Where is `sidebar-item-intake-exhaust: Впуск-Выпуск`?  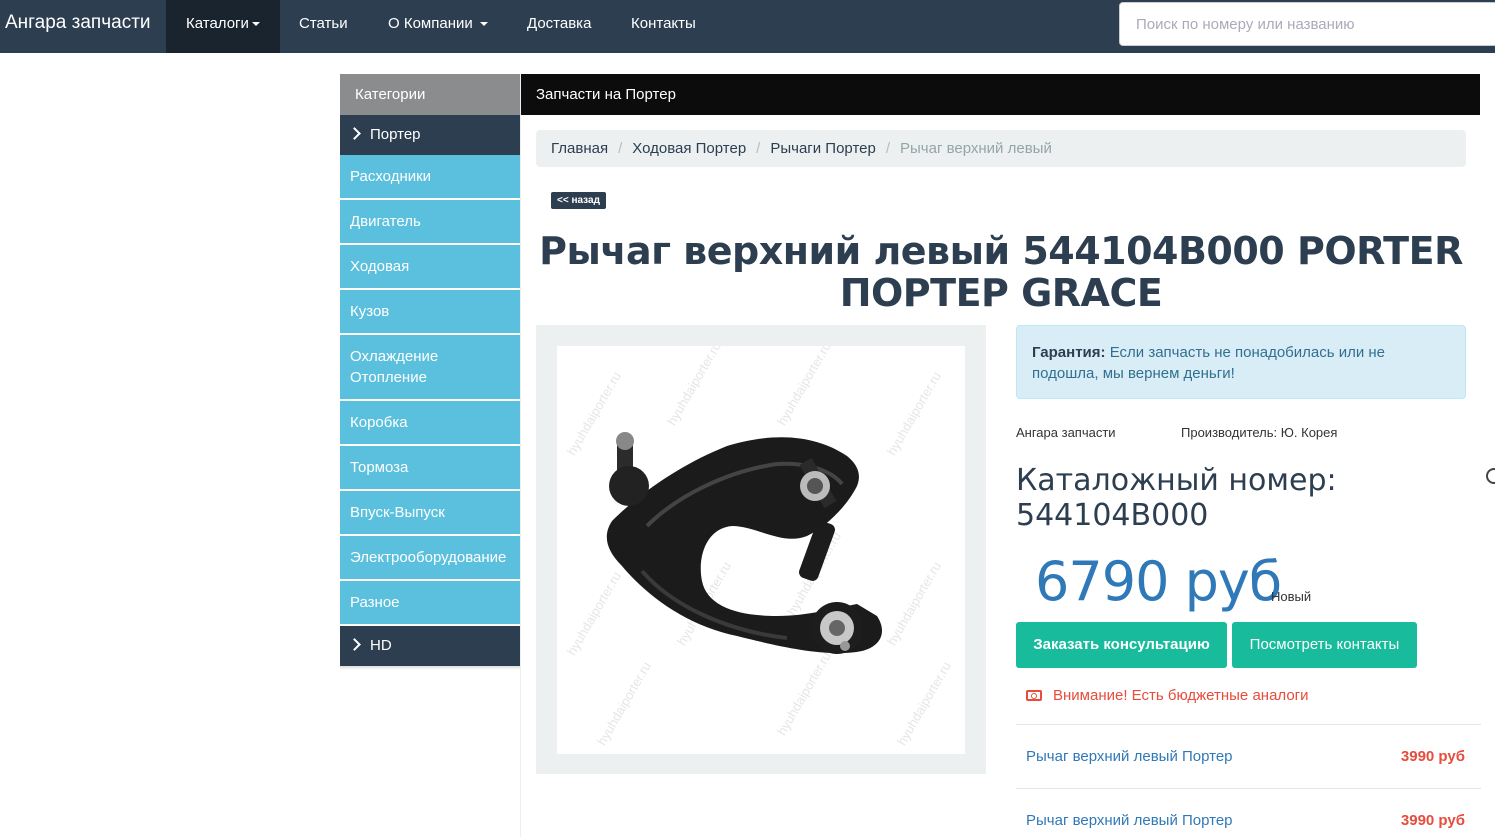
sidebar-item-intake-exhaust: Впуск-Выпуск is located at coordinates (430, 513).